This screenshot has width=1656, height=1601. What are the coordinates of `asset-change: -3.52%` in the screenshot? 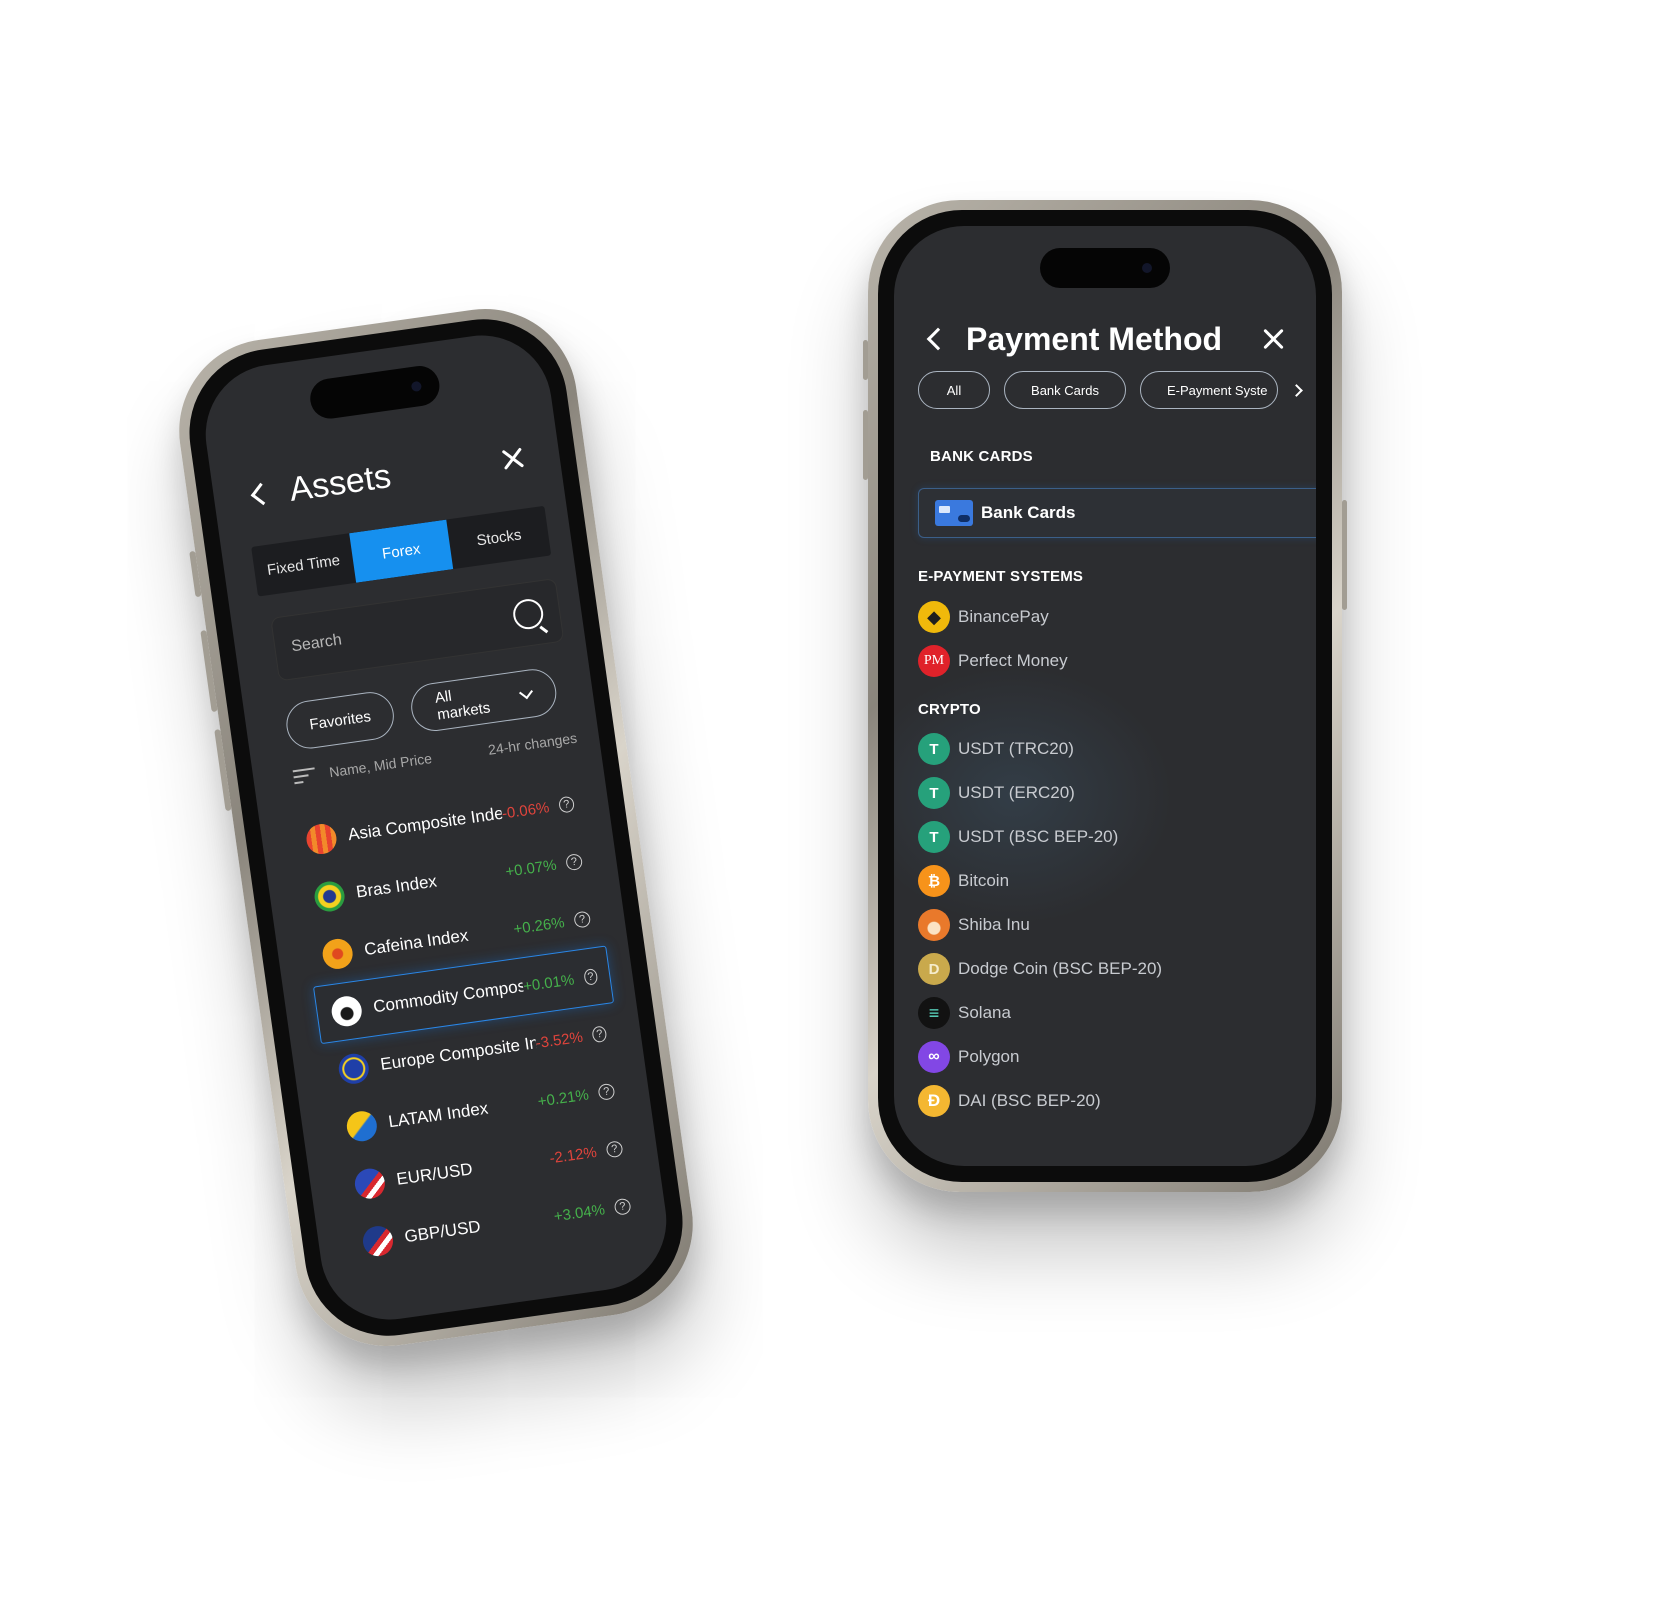 It's located at (559, 1040).